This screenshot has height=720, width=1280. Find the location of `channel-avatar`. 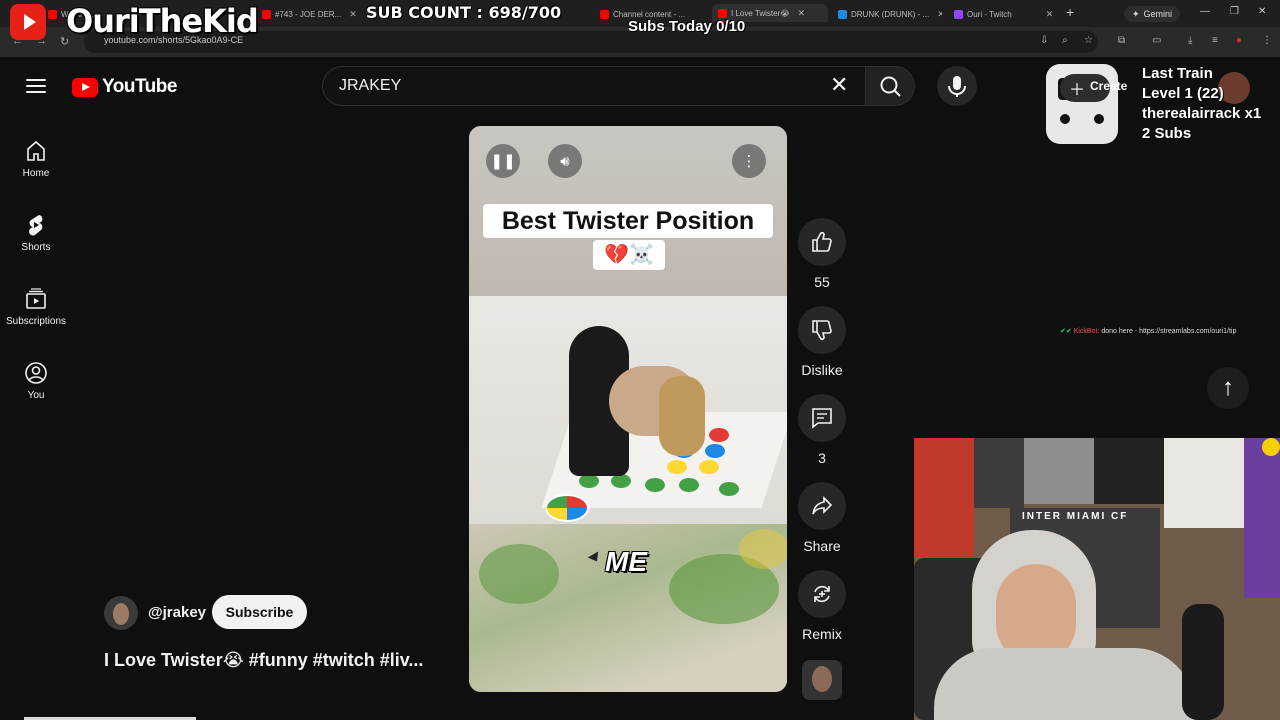

channel-avatar is located at coordinates (121, 613).